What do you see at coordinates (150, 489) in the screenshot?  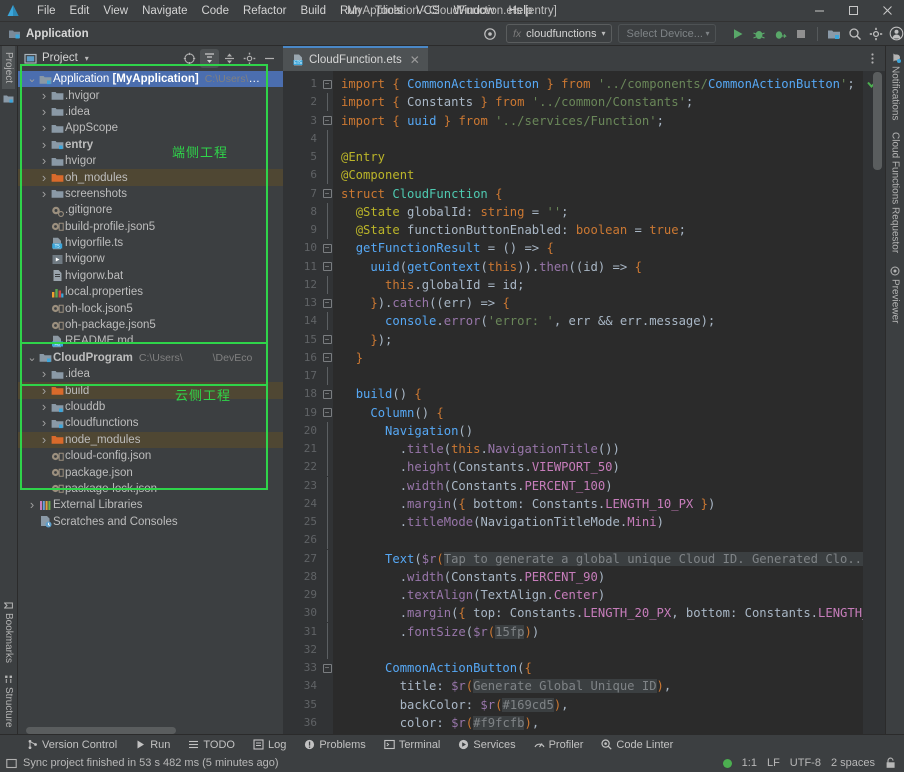 I see `tree-node-package-lock-json: package-lock.json` at bounding box center [150, 489].